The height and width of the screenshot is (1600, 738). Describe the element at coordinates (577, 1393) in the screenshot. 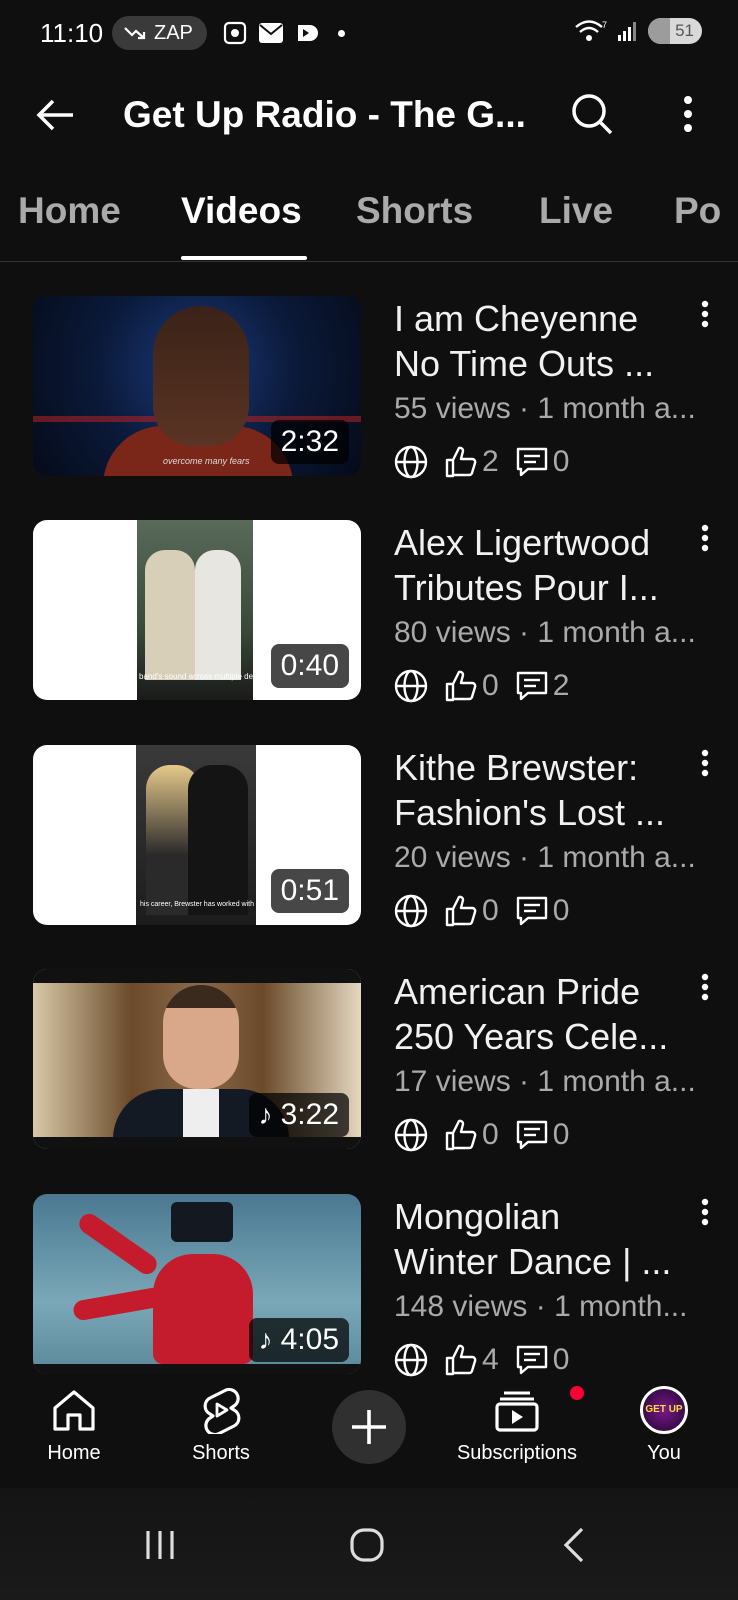

I see `subscriptions-notification-dot` at that location.